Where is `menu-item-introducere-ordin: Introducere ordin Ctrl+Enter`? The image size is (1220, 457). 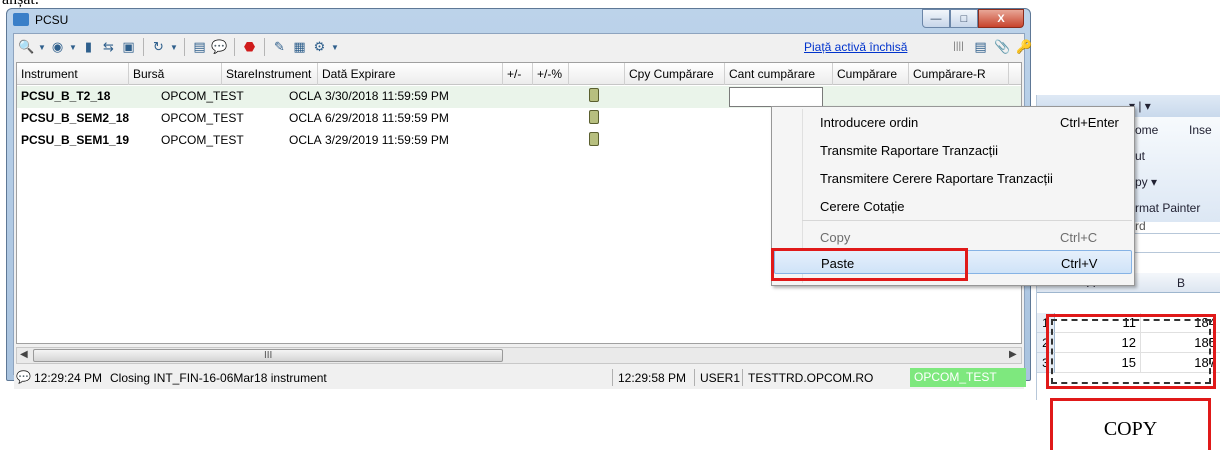
menu-item-introducere-ordin: Introducere ordin Ctrl+Enter is located at coordinates (953, 122).